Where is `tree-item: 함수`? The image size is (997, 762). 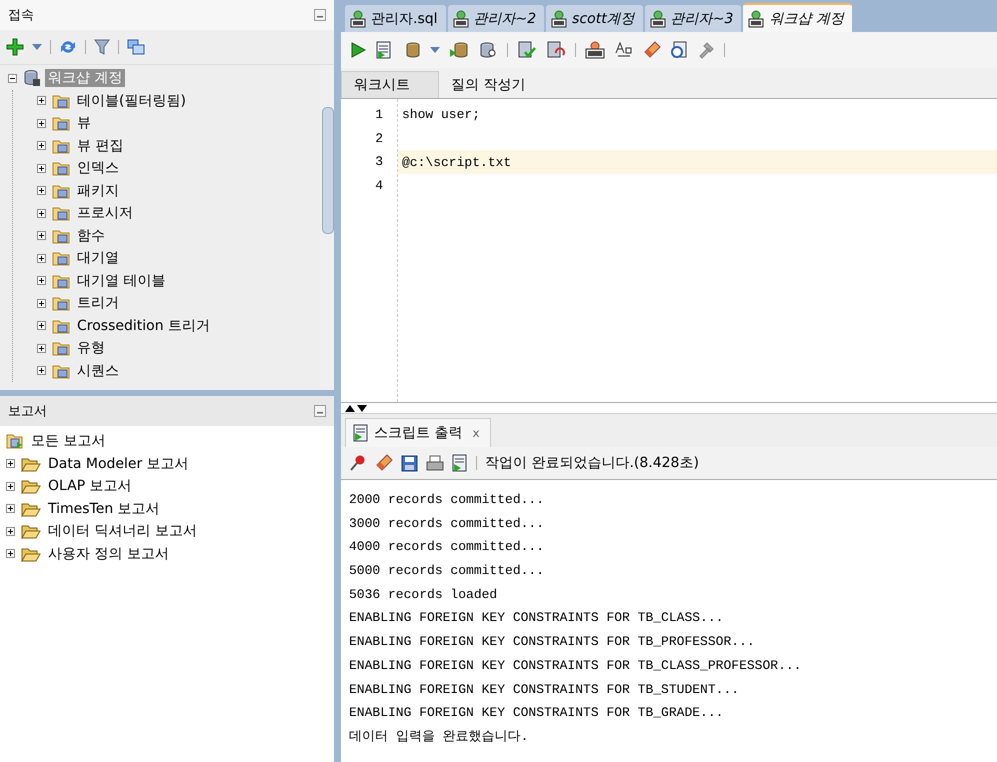 tree-item: 함수 is located at coordinates (91, 235).